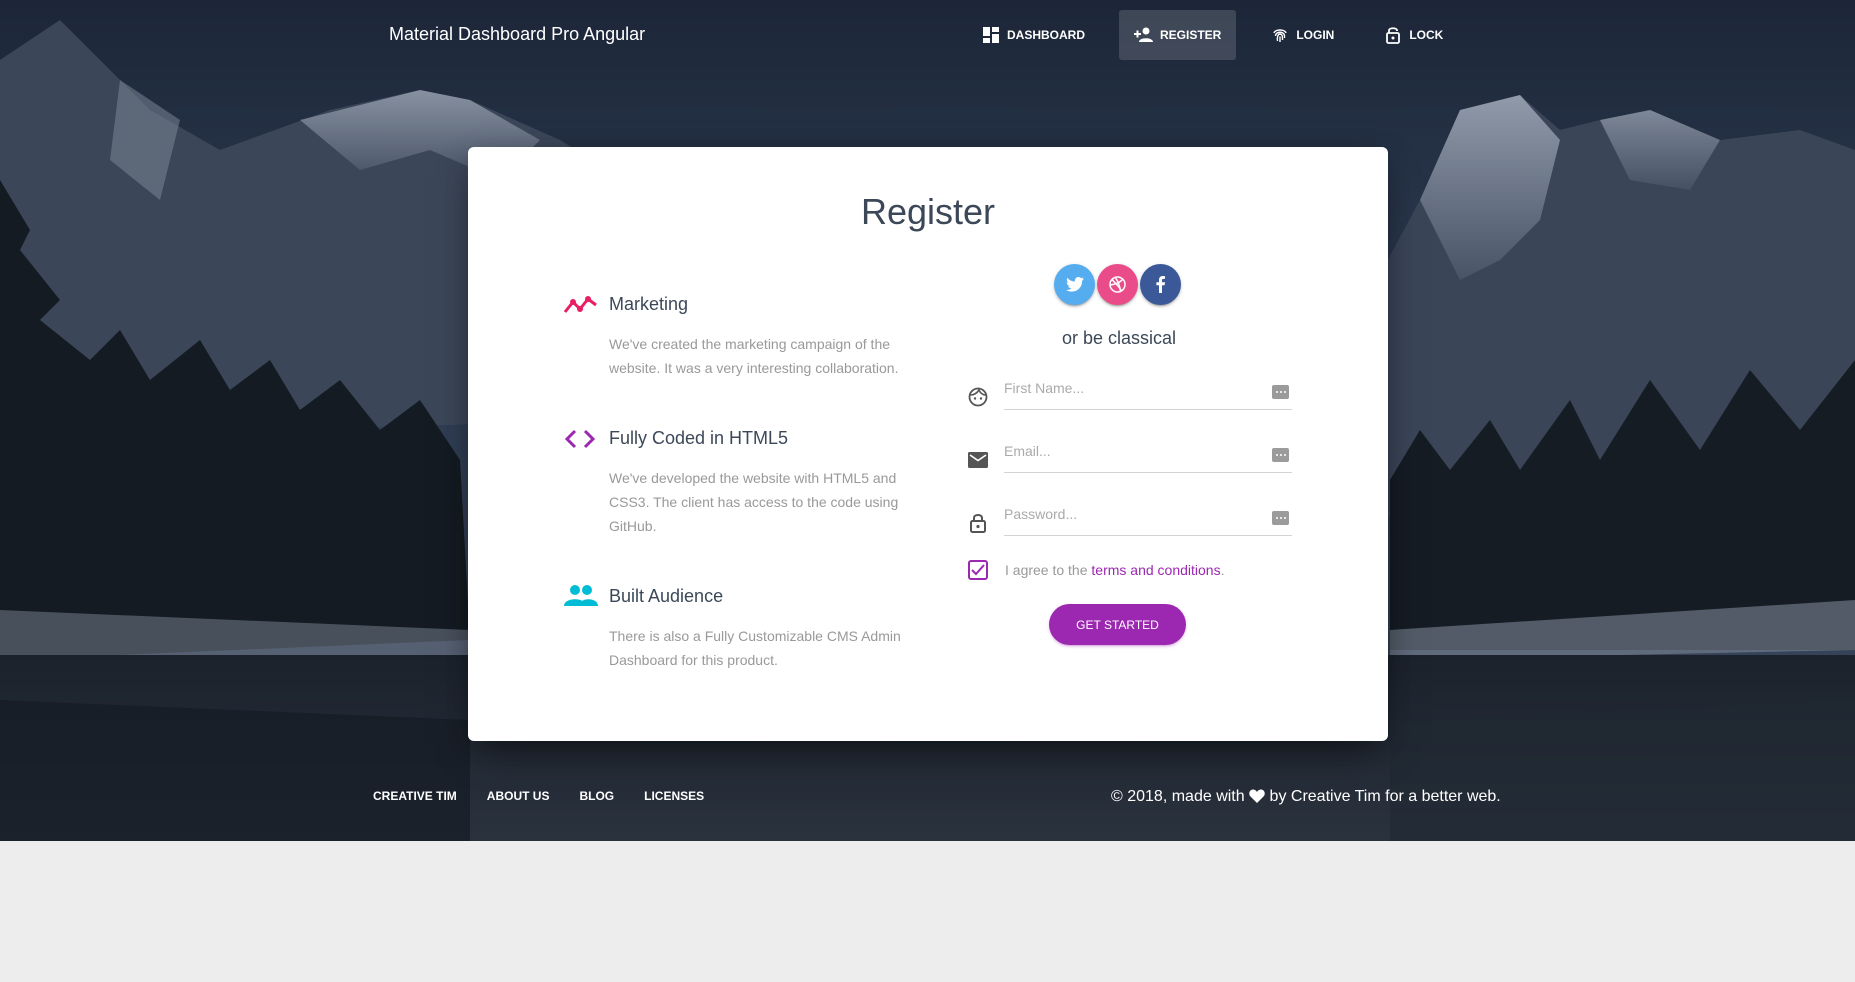  I want to click on terms-prefix: I agree to the, so click(1048, 570).